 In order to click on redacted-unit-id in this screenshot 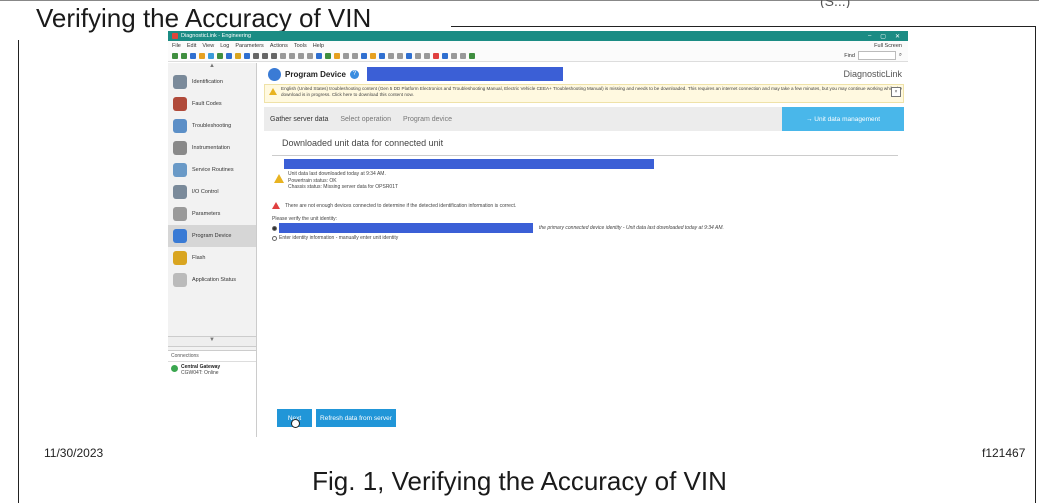, I will do `click(469, 164)`.